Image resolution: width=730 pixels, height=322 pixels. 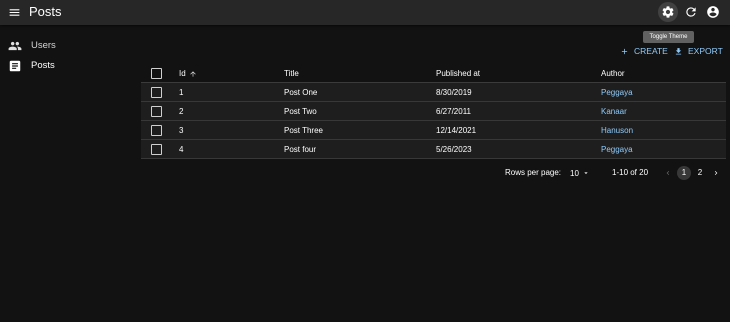 I want to click on cell-published-at: 5/26/2023, so click(x=454, y=149).